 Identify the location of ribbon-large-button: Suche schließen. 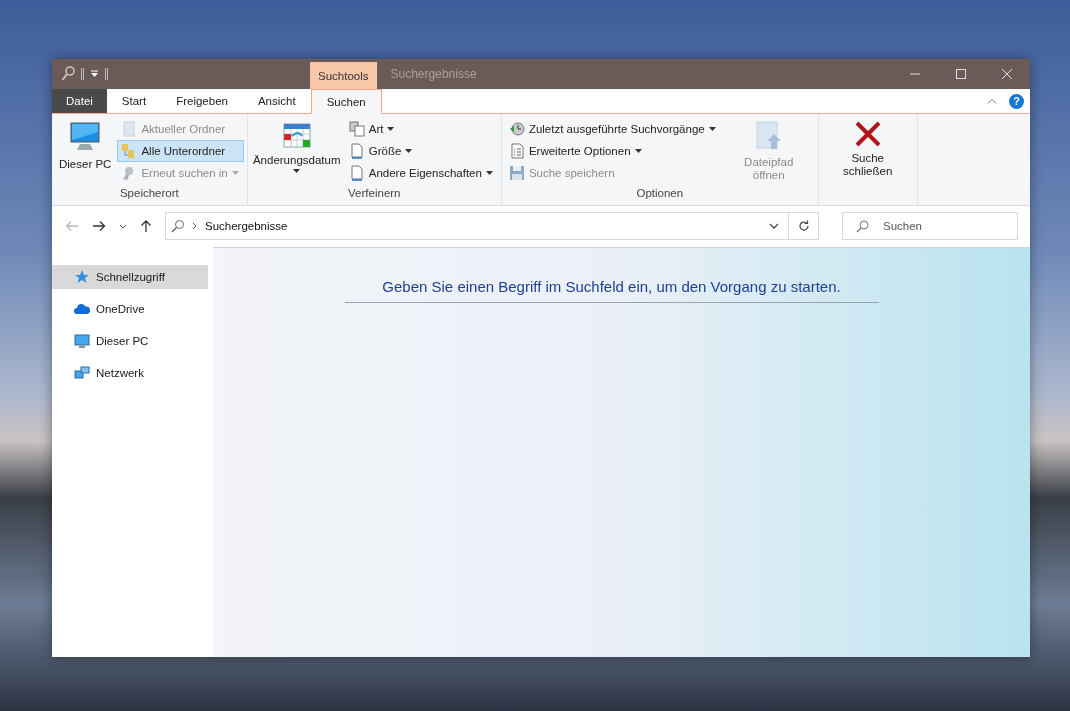
(867, 152).